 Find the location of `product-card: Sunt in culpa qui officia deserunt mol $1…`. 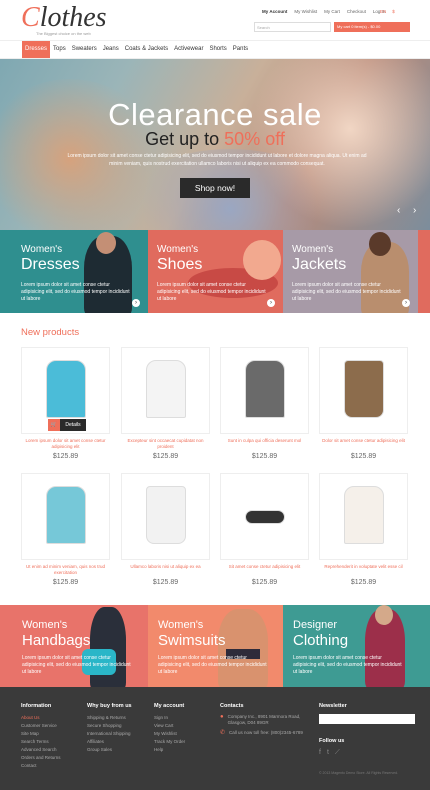

product-card: Sunt in culpa qui officia deserunt mol $1… is located at coordinates (264, 403).